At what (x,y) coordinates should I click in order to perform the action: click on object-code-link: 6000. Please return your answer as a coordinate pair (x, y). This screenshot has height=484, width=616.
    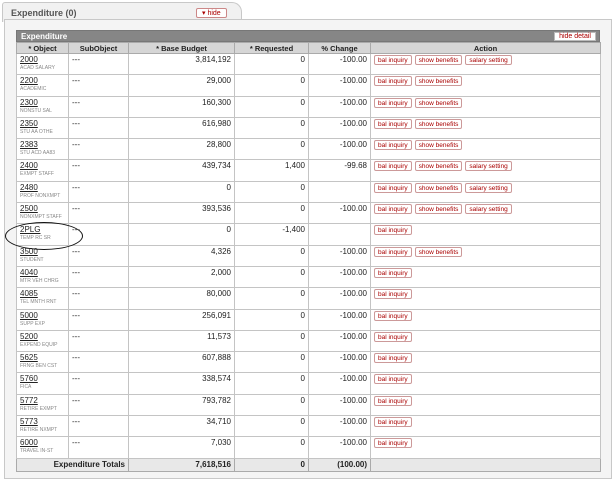
    Looking at the image, I should click on (42, 443).